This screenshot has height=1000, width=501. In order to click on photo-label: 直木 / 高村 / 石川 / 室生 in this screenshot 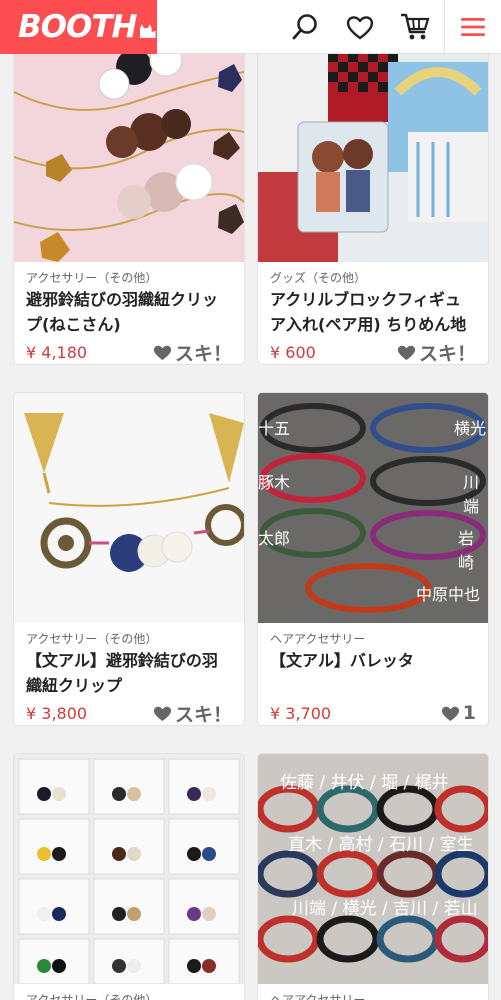, I will do `click(381, 845)`.